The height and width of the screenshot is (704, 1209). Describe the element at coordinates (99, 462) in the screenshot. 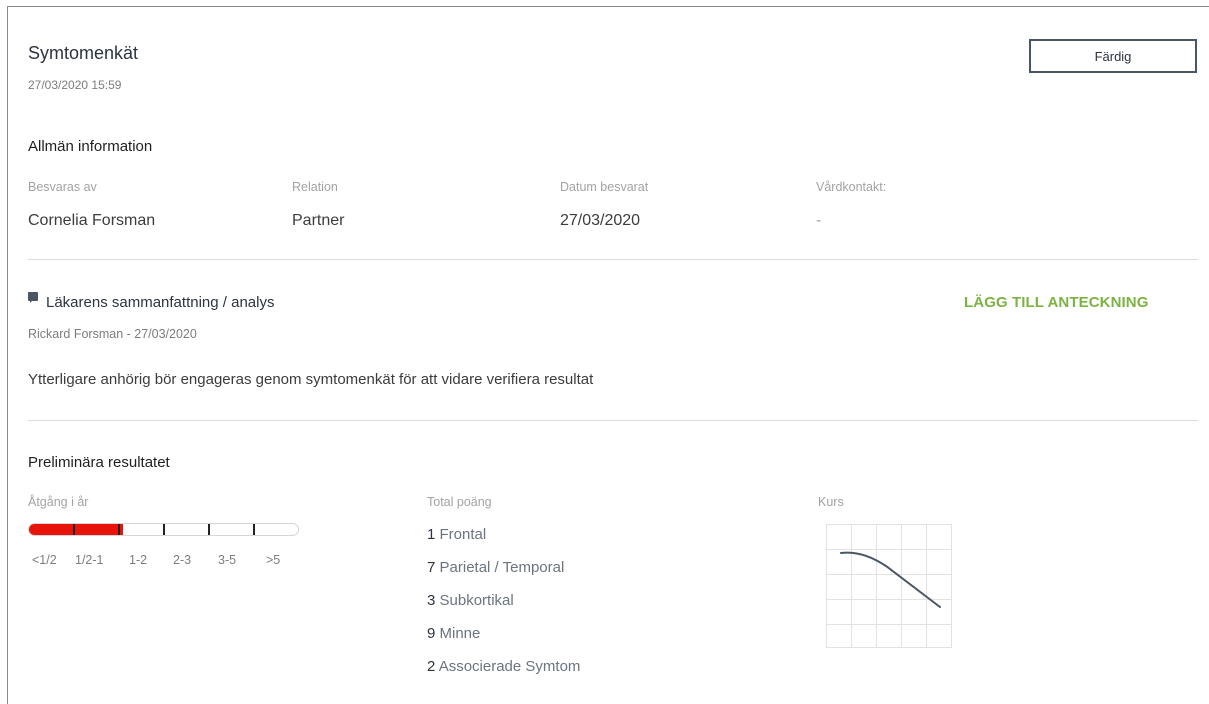

I see `results-heading: Preliminära resultatet` at that location.